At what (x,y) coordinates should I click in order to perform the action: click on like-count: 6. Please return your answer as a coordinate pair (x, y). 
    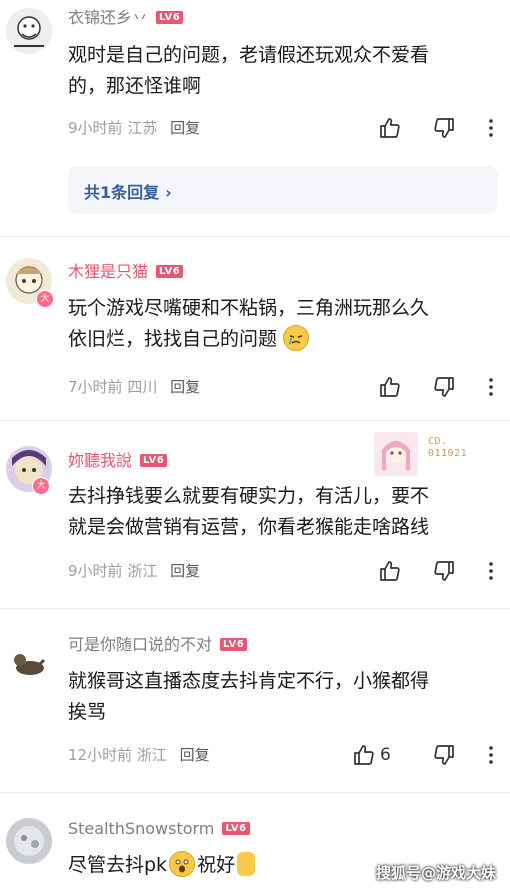
    Looking at the image, I should click on (385, 755).